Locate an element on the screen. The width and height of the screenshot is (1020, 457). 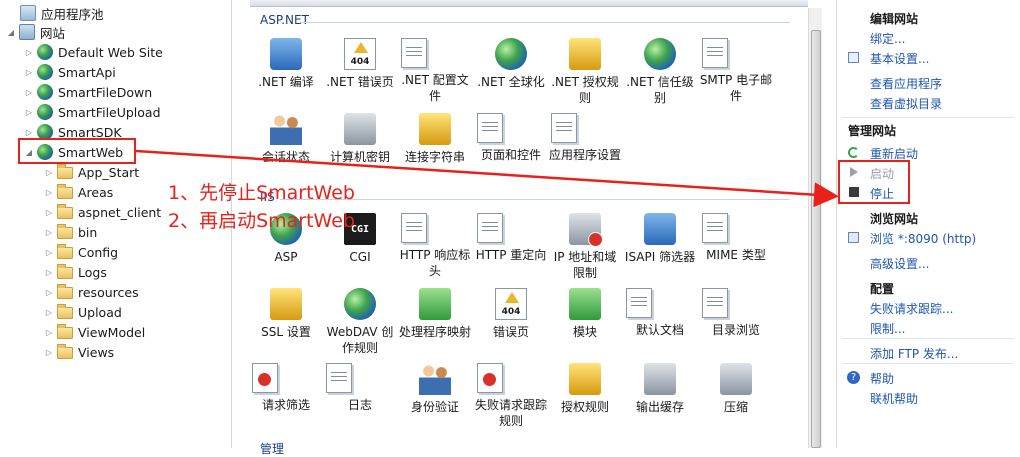
annotation-step1: 1、先停止SmartWeb is located at coordinates (261, 193).